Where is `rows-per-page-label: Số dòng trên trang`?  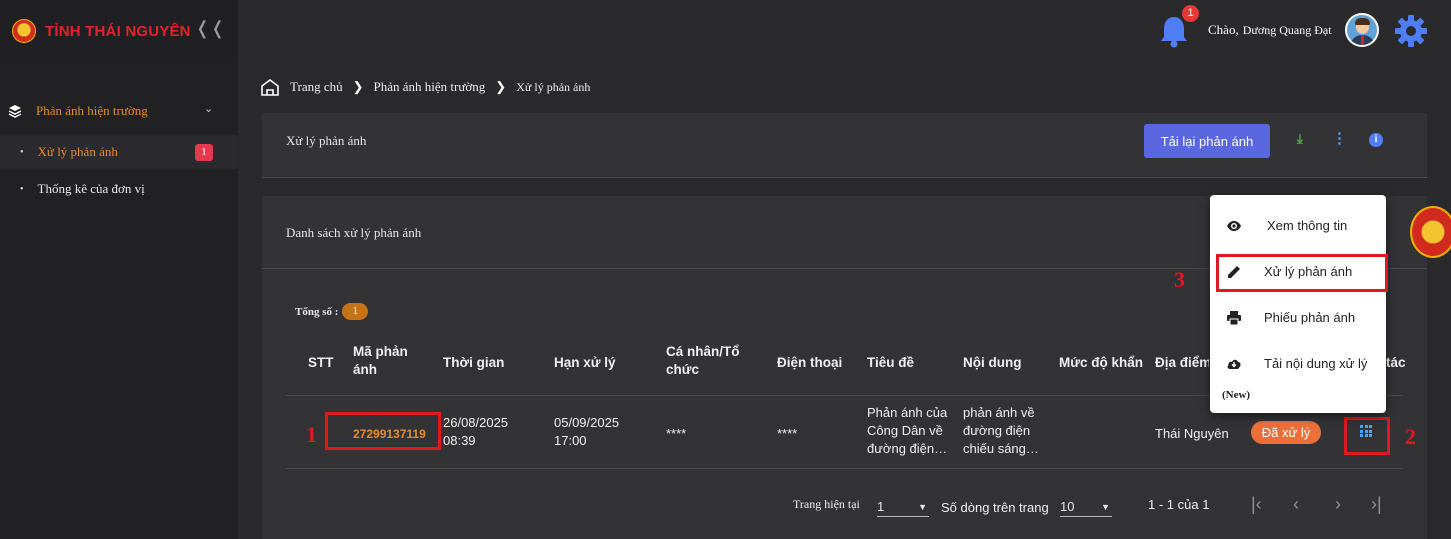 rows-per-page-label: Số dòng trên trang is located at coordinates (995, 507).